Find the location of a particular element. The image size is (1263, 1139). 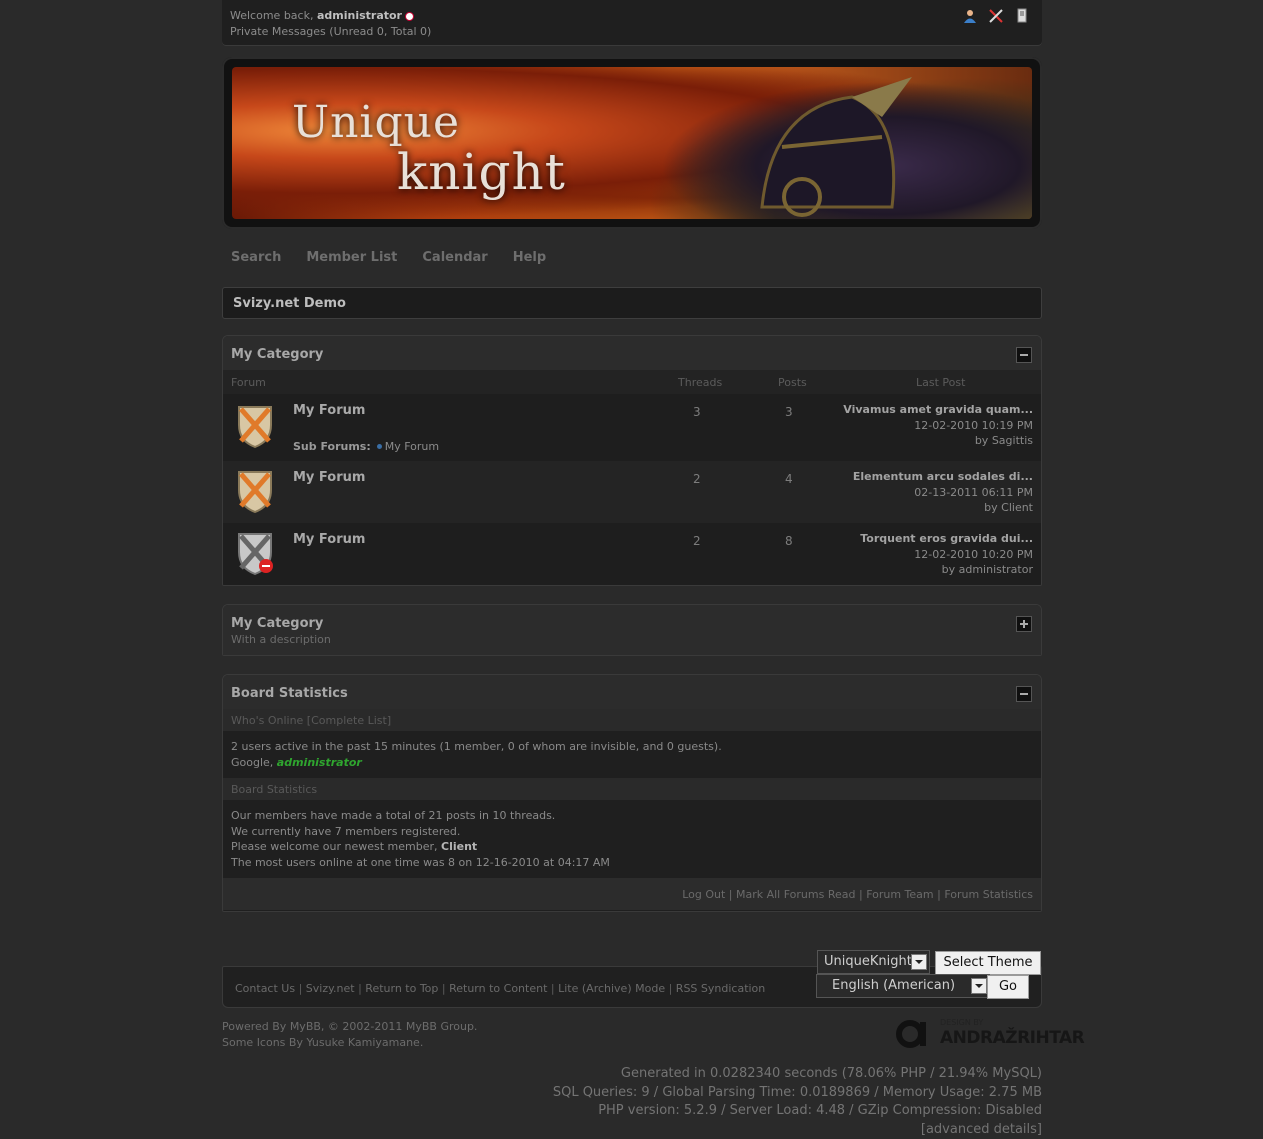

logo-line-1: Unique is located at coordinates (376, 122).